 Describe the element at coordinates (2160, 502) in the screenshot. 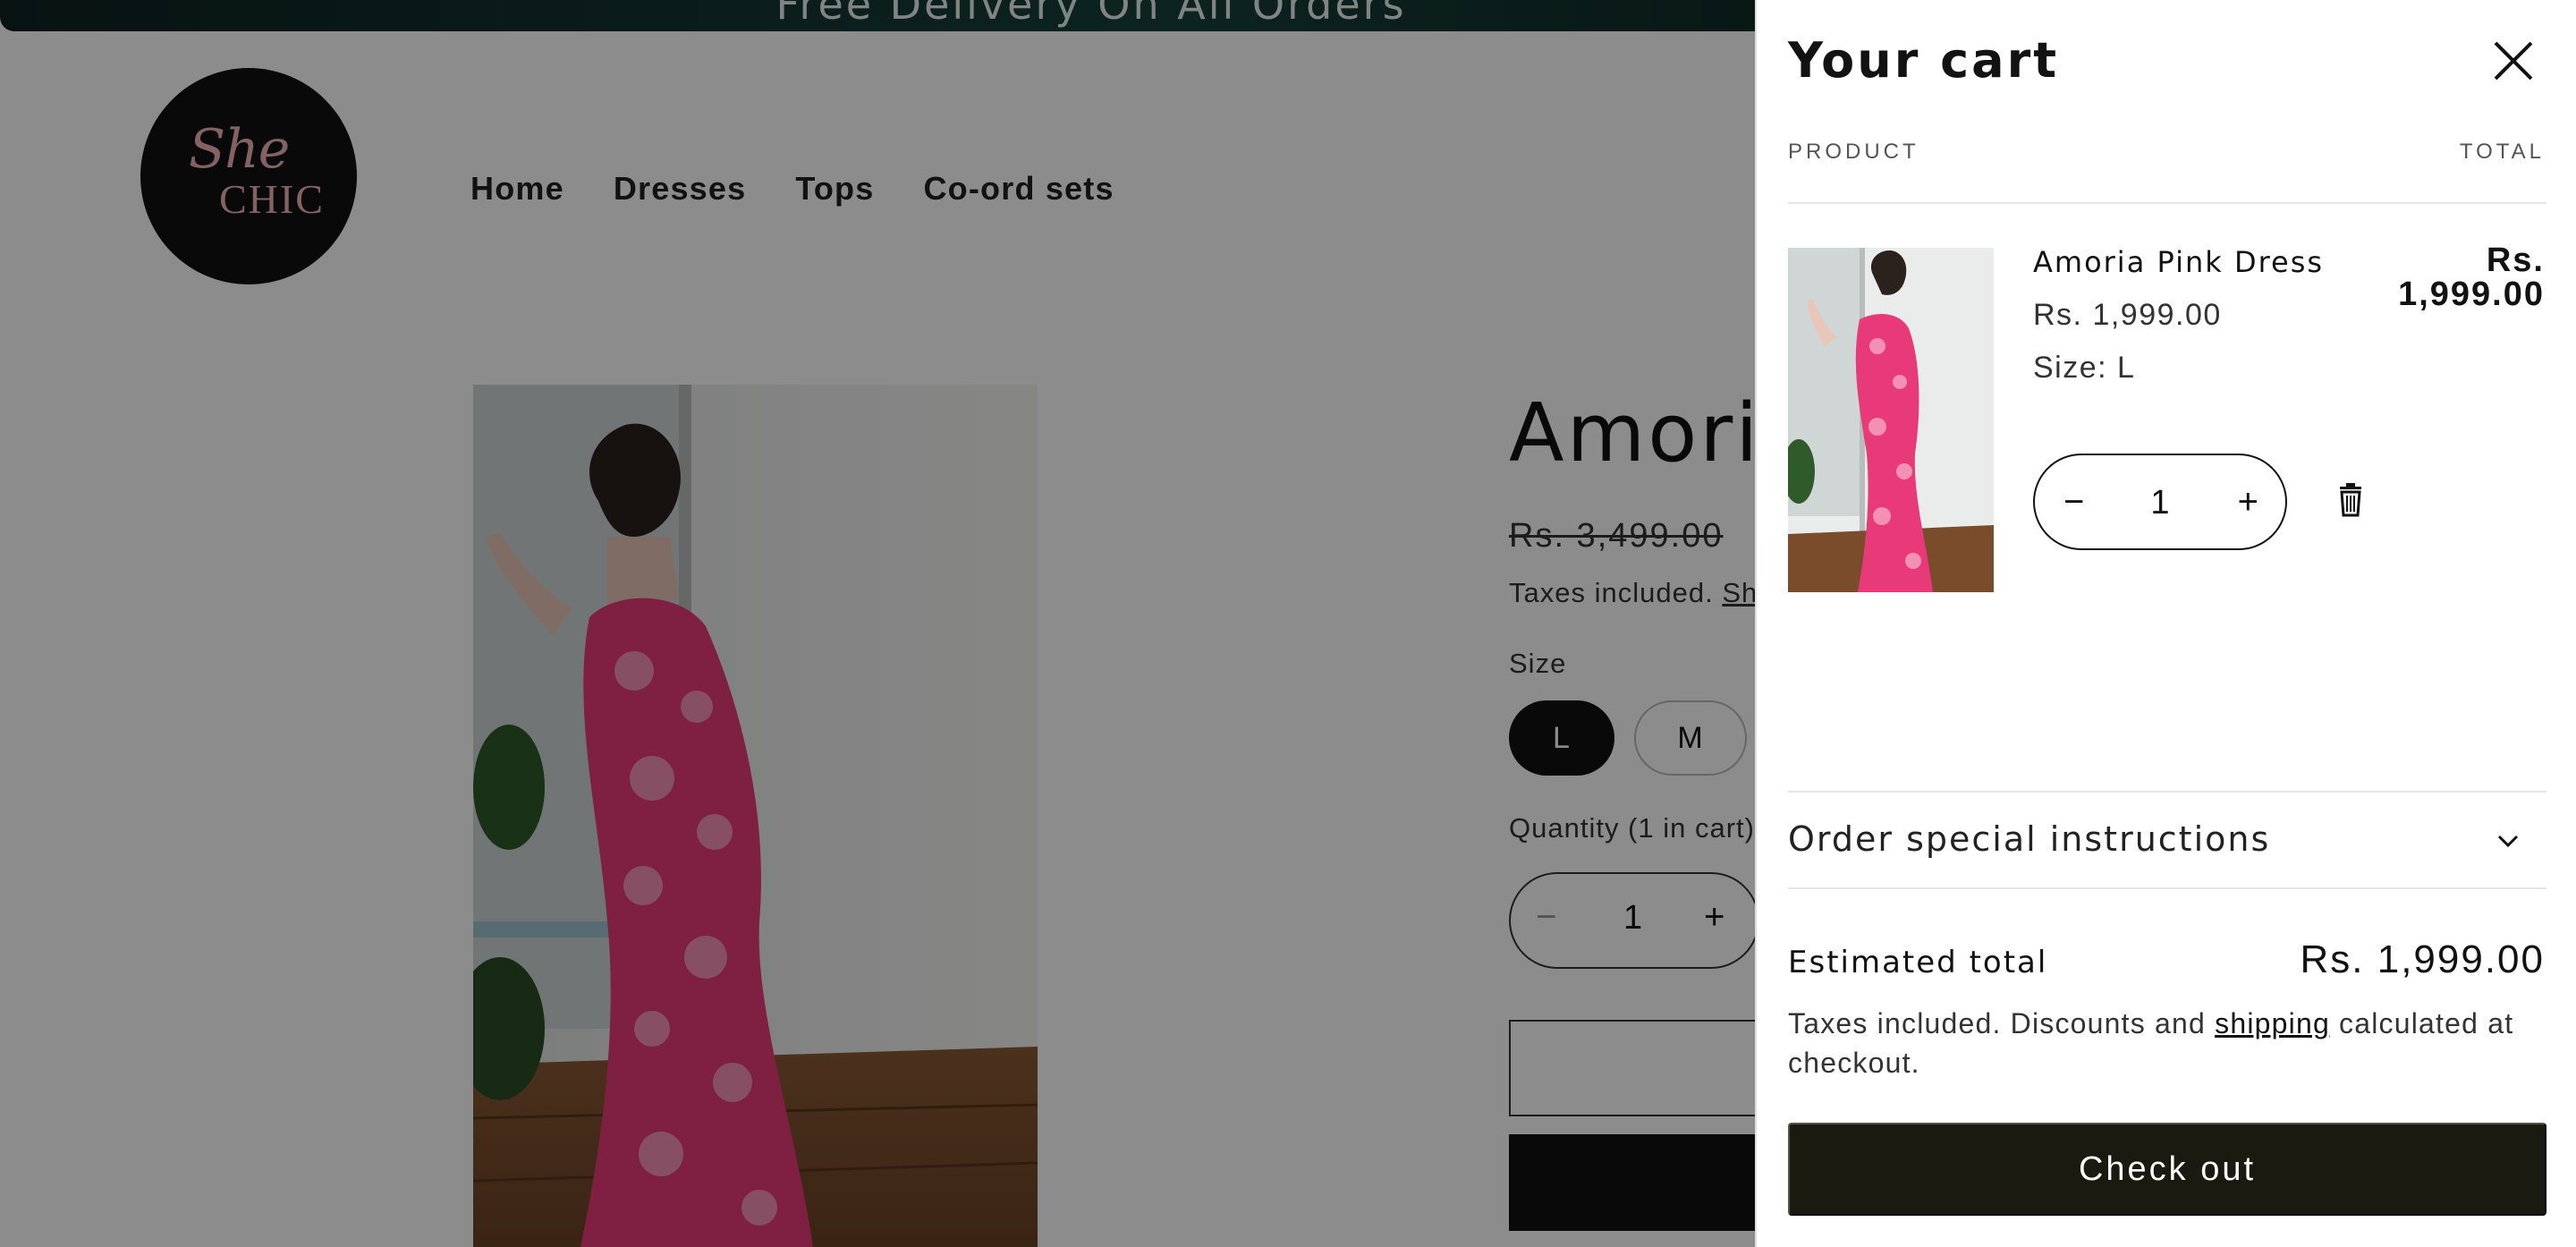

I see `quantity-stepper: − 1 +` at that location.